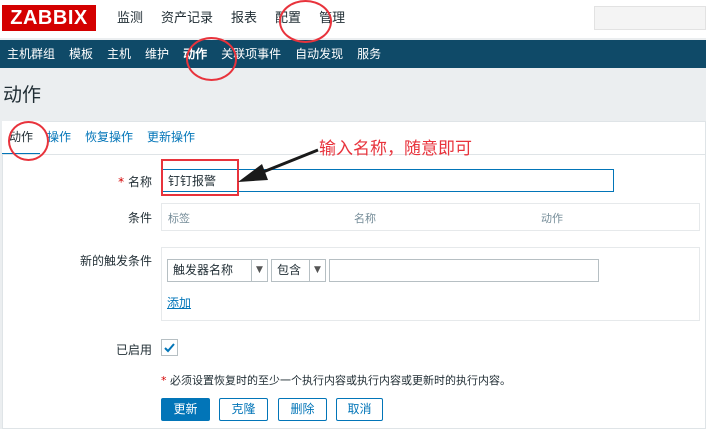 This screenshot has height=429, width=706. What do you see at coordinates (395, 149) in the screenshot?
I see `annotation-text: 输入名称，随意即可` at bounding box center [395, 149].